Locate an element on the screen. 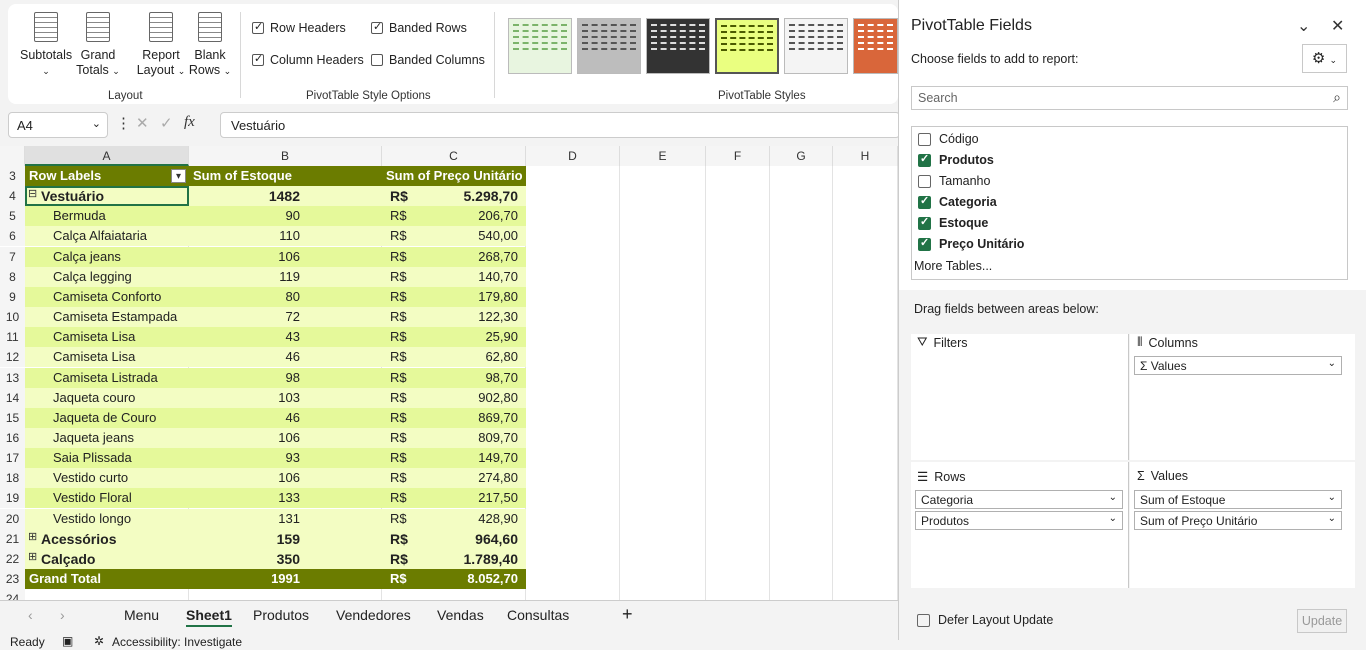 The width and height of the screenshot is (1366, 650). style-swatch-light-green is located at coordinates (540, 46).